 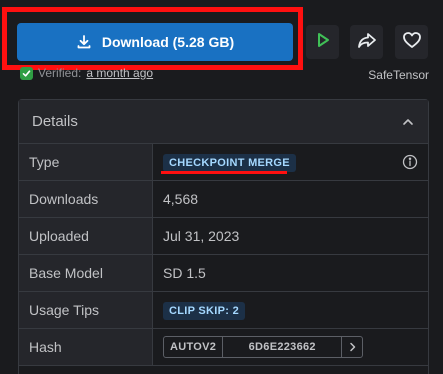 What do you see at coordinates (119, 73) in the screenshot?
I see `verified-time-link: a month ago` at bounding box center [119, 73].